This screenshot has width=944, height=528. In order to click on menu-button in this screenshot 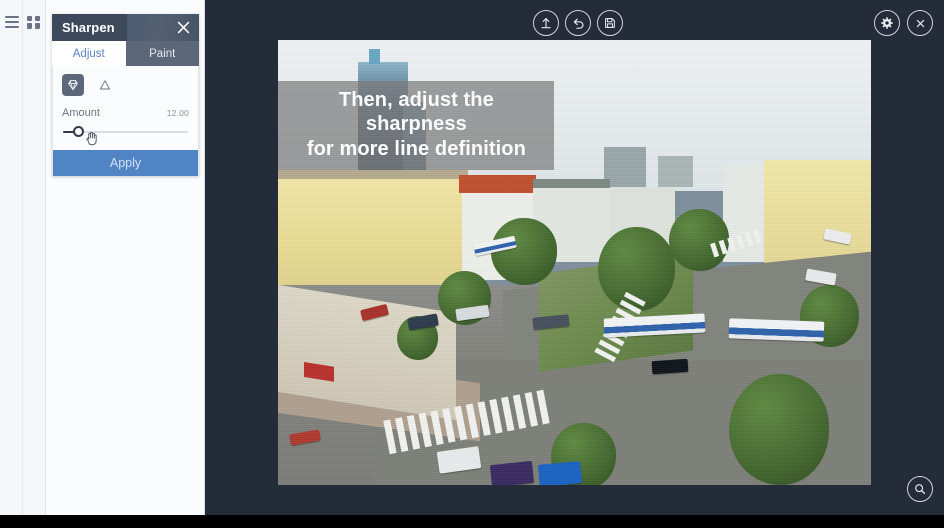, I will do `click(11, 22)`.